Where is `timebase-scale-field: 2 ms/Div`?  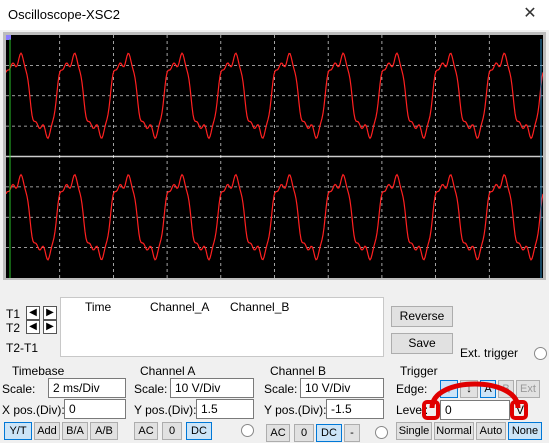 timebase-scale-field: 2 ms/Div is located at coordinates (87, 388).